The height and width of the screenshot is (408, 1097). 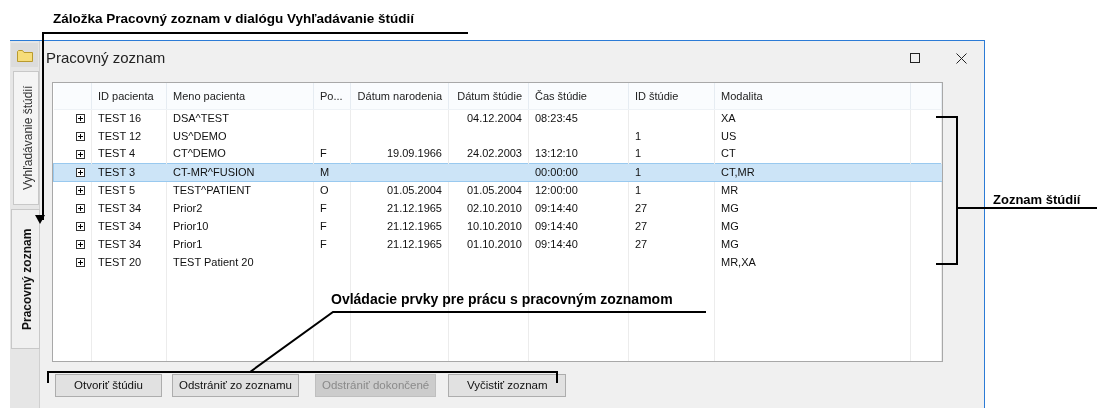 I want to click on annotation-label: Ovládacie prvky pre prácu s pracovným zoznamom, so click(x=502, y=299).